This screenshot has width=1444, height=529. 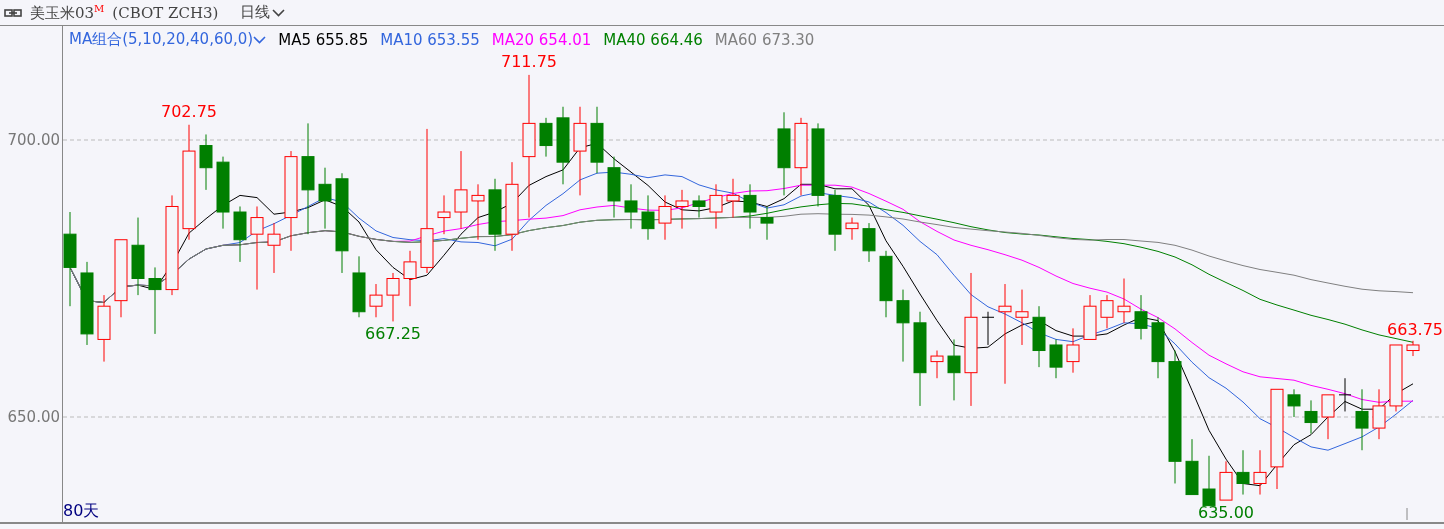 I want to click on price-label: 711.75, so click(x=529, y=61).